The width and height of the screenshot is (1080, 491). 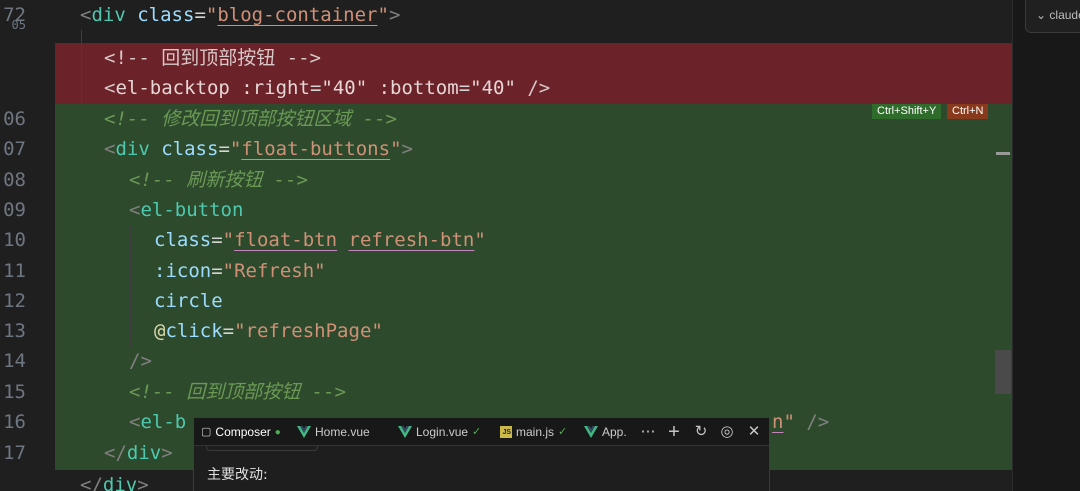 I want to click on scrollbar-thumb, so click(x=1003, y=372).